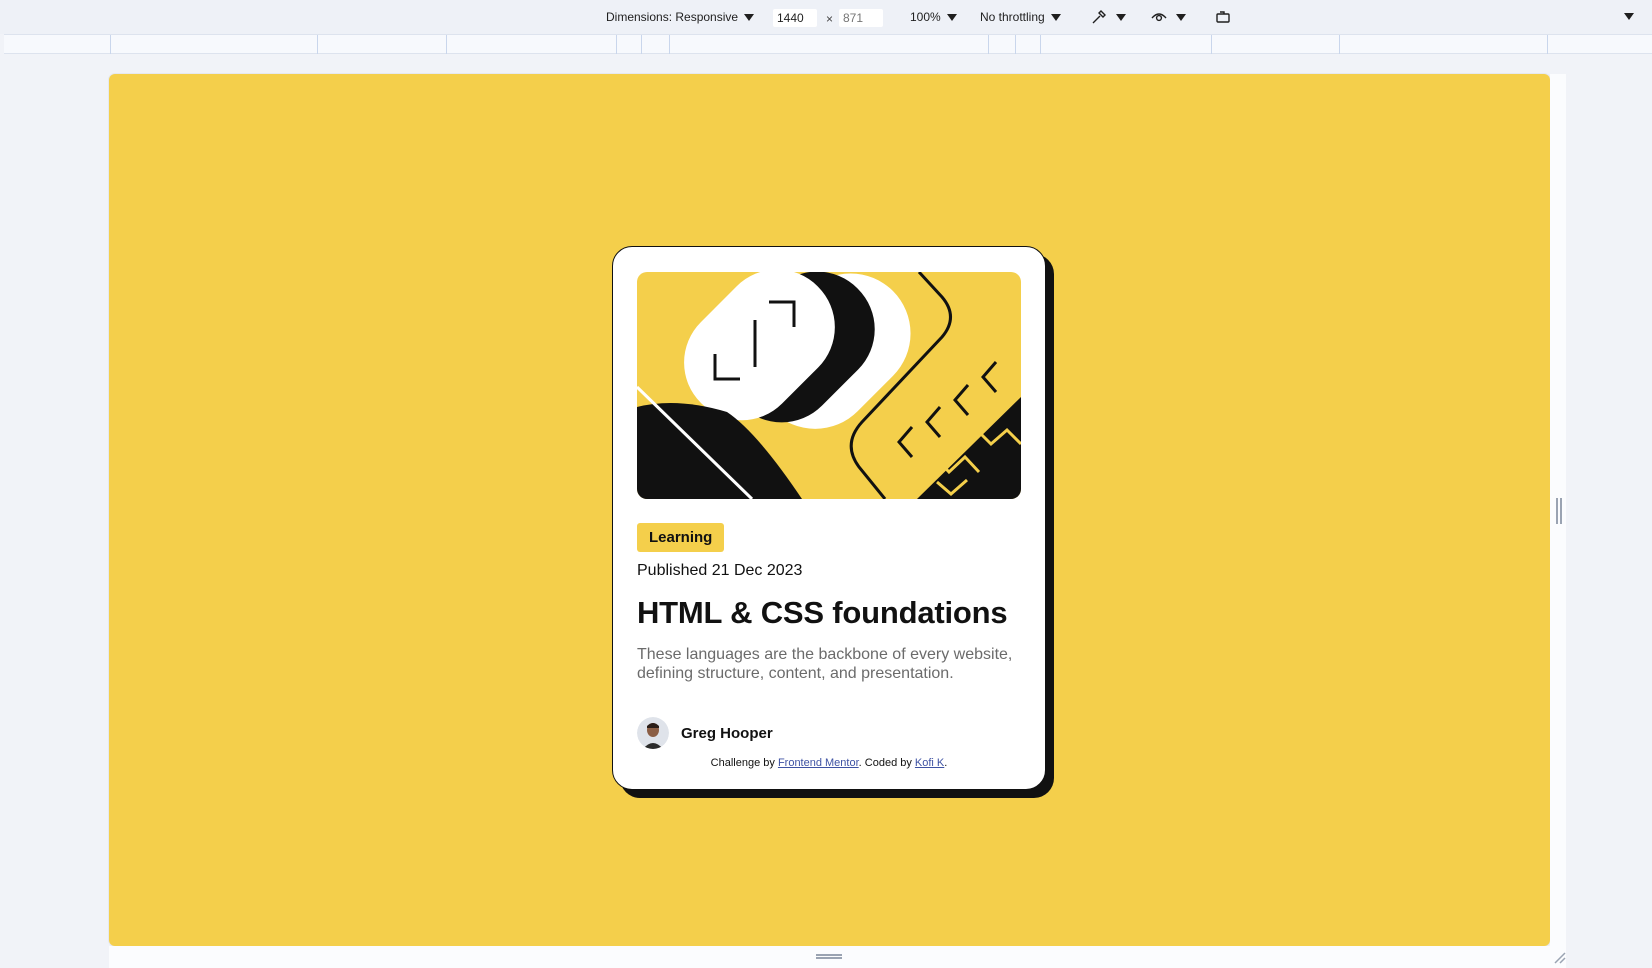 This screenshot has height=968, width=1652. I want to click on rotate-device-icon, so click(1223, 17).